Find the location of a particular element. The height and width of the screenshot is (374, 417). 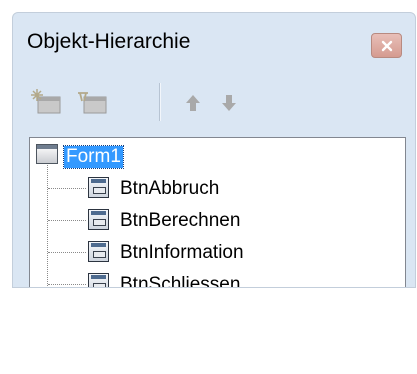

move-down-button is located at coordinates (229, 103).